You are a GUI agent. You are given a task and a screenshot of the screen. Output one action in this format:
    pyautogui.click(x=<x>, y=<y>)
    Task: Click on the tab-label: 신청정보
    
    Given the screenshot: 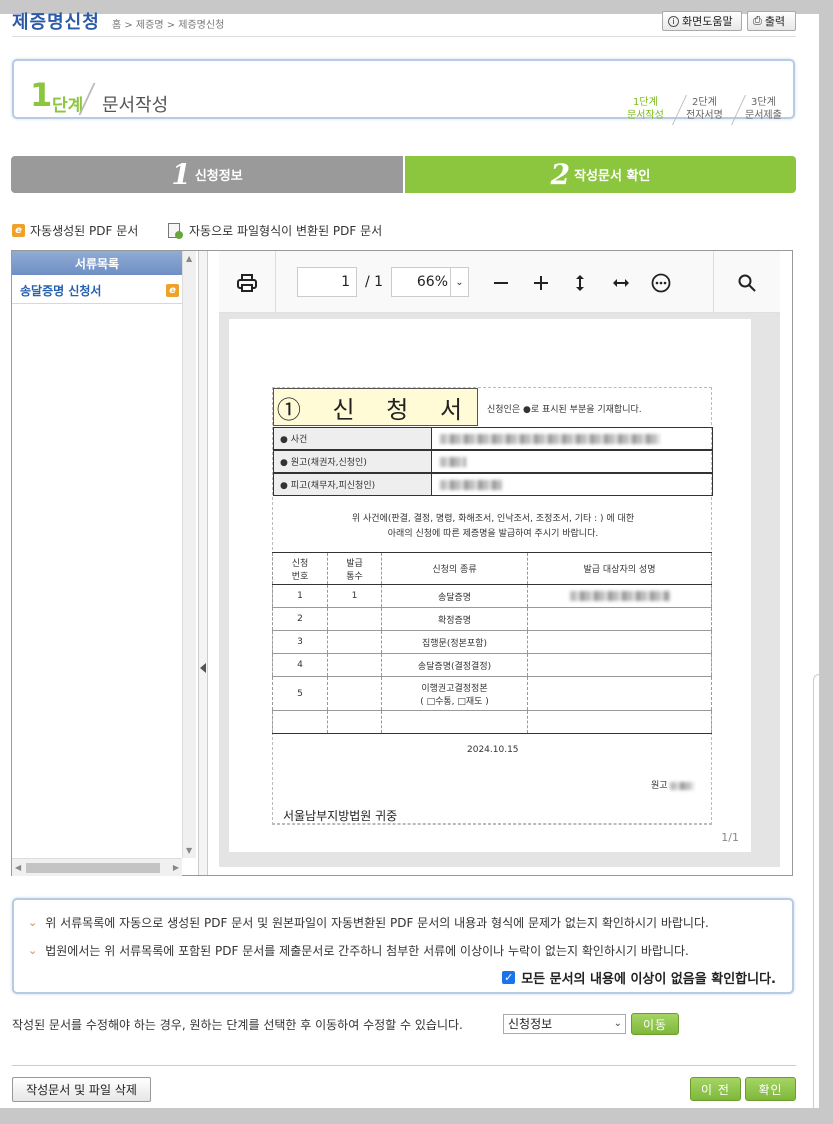 What is the action you would take?
    pyautogui.click(x=218, y=176)
    